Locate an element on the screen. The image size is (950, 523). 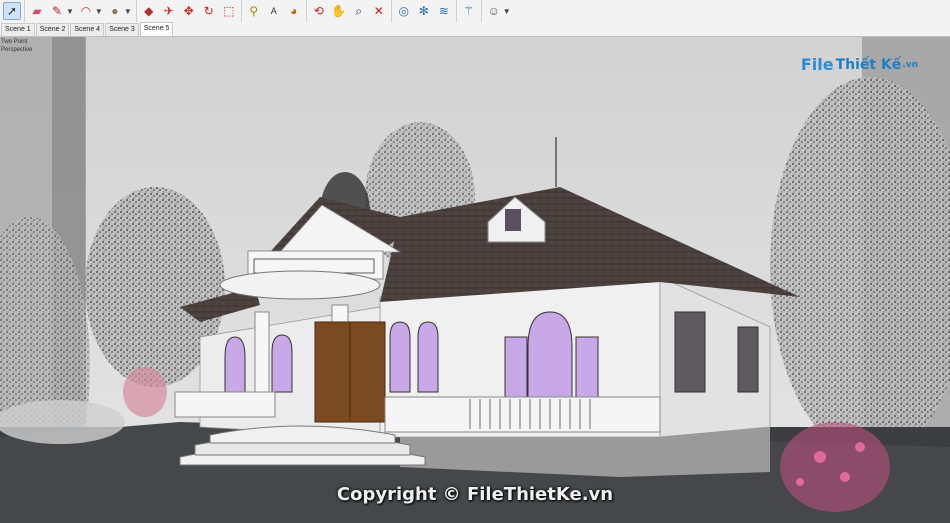
scene-tabs: Scene 1 Scene 2 Scene 4 Scene 3 Scene 5 is located at coordinates (475, 29).